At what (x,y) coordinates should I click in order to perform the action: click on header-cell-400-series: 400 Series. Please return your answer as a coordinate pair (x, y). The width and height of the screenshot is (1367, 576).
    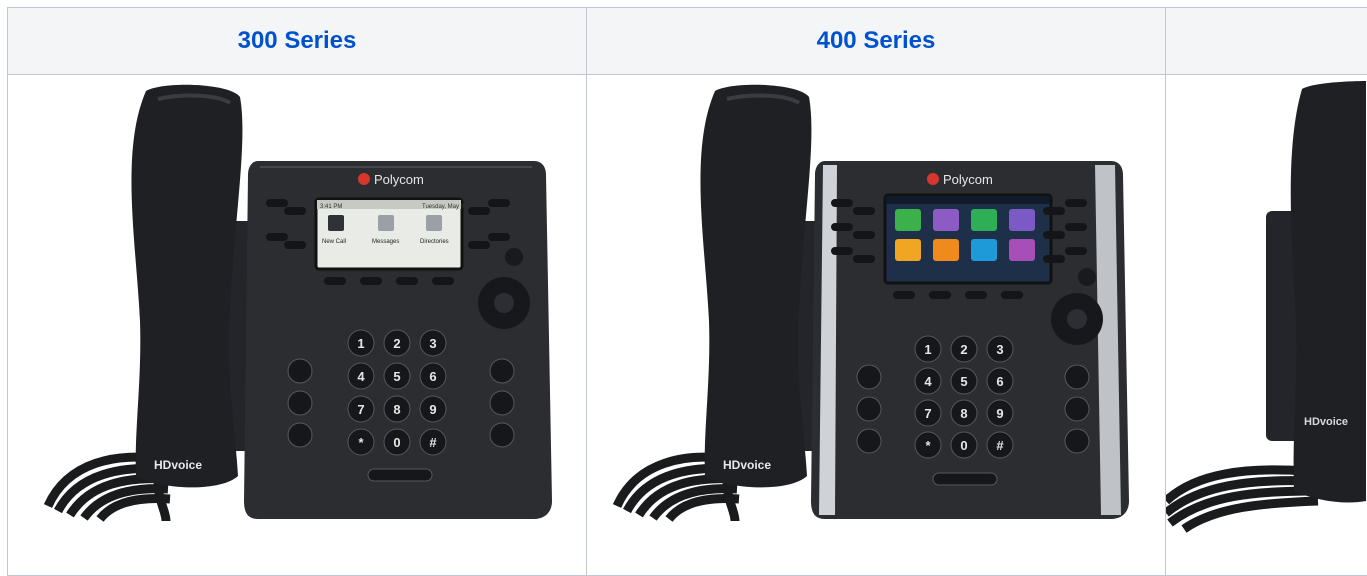
    Looking at the image, I should click on (876, 41).